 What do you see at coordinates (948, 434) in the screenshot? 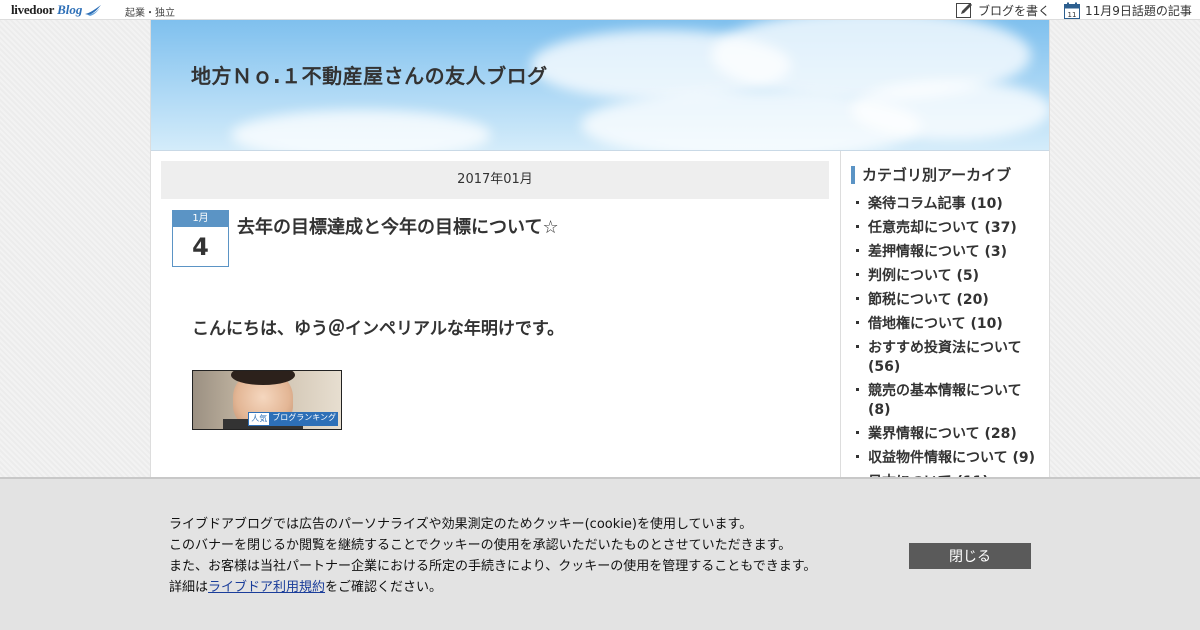
I see `category-item: 業界情報について (28)` at bounding box center [948, 434].